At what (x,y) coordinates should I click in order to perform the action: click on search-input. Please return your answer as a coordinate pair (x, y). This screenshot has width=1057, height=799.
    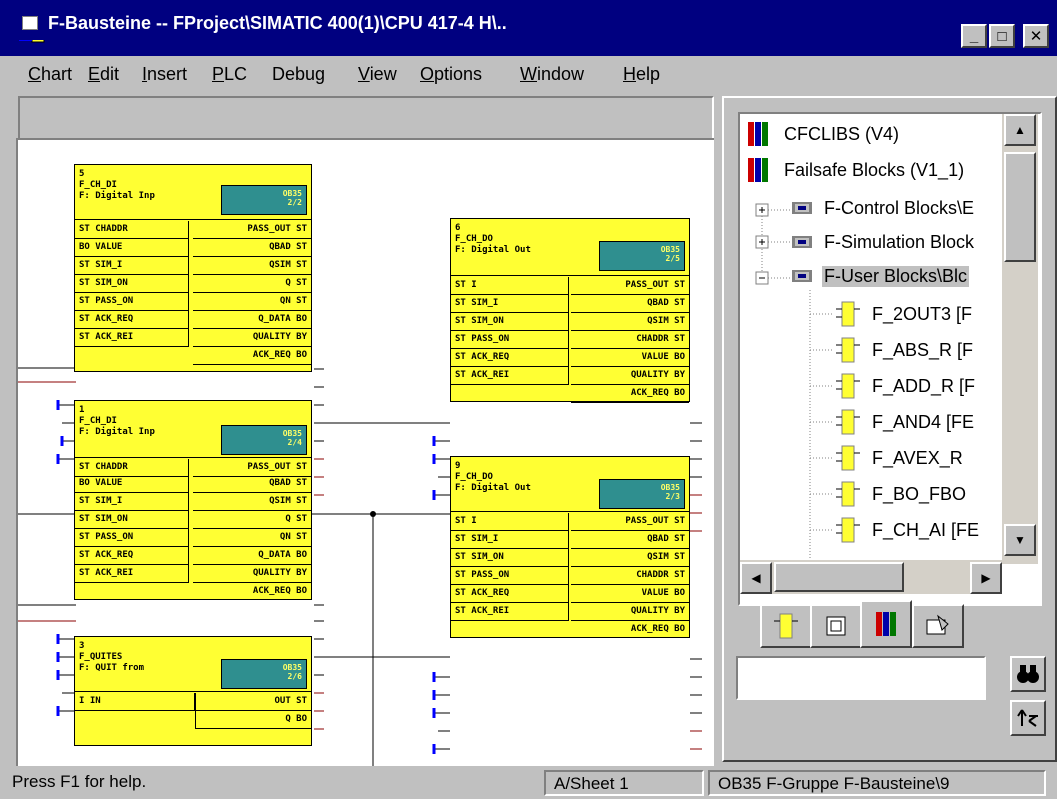
    Looking at the image, I should click on (861, 678).